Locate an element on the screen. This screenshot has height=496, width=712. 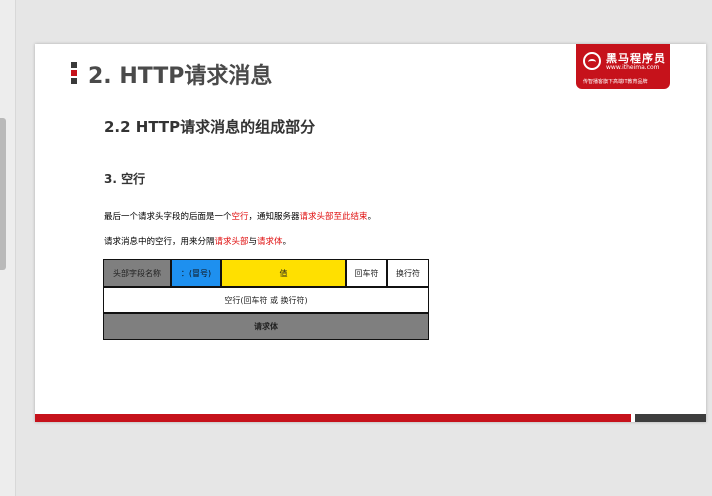
section-heading: 3. 空行 is located at coordinates (125, 179).